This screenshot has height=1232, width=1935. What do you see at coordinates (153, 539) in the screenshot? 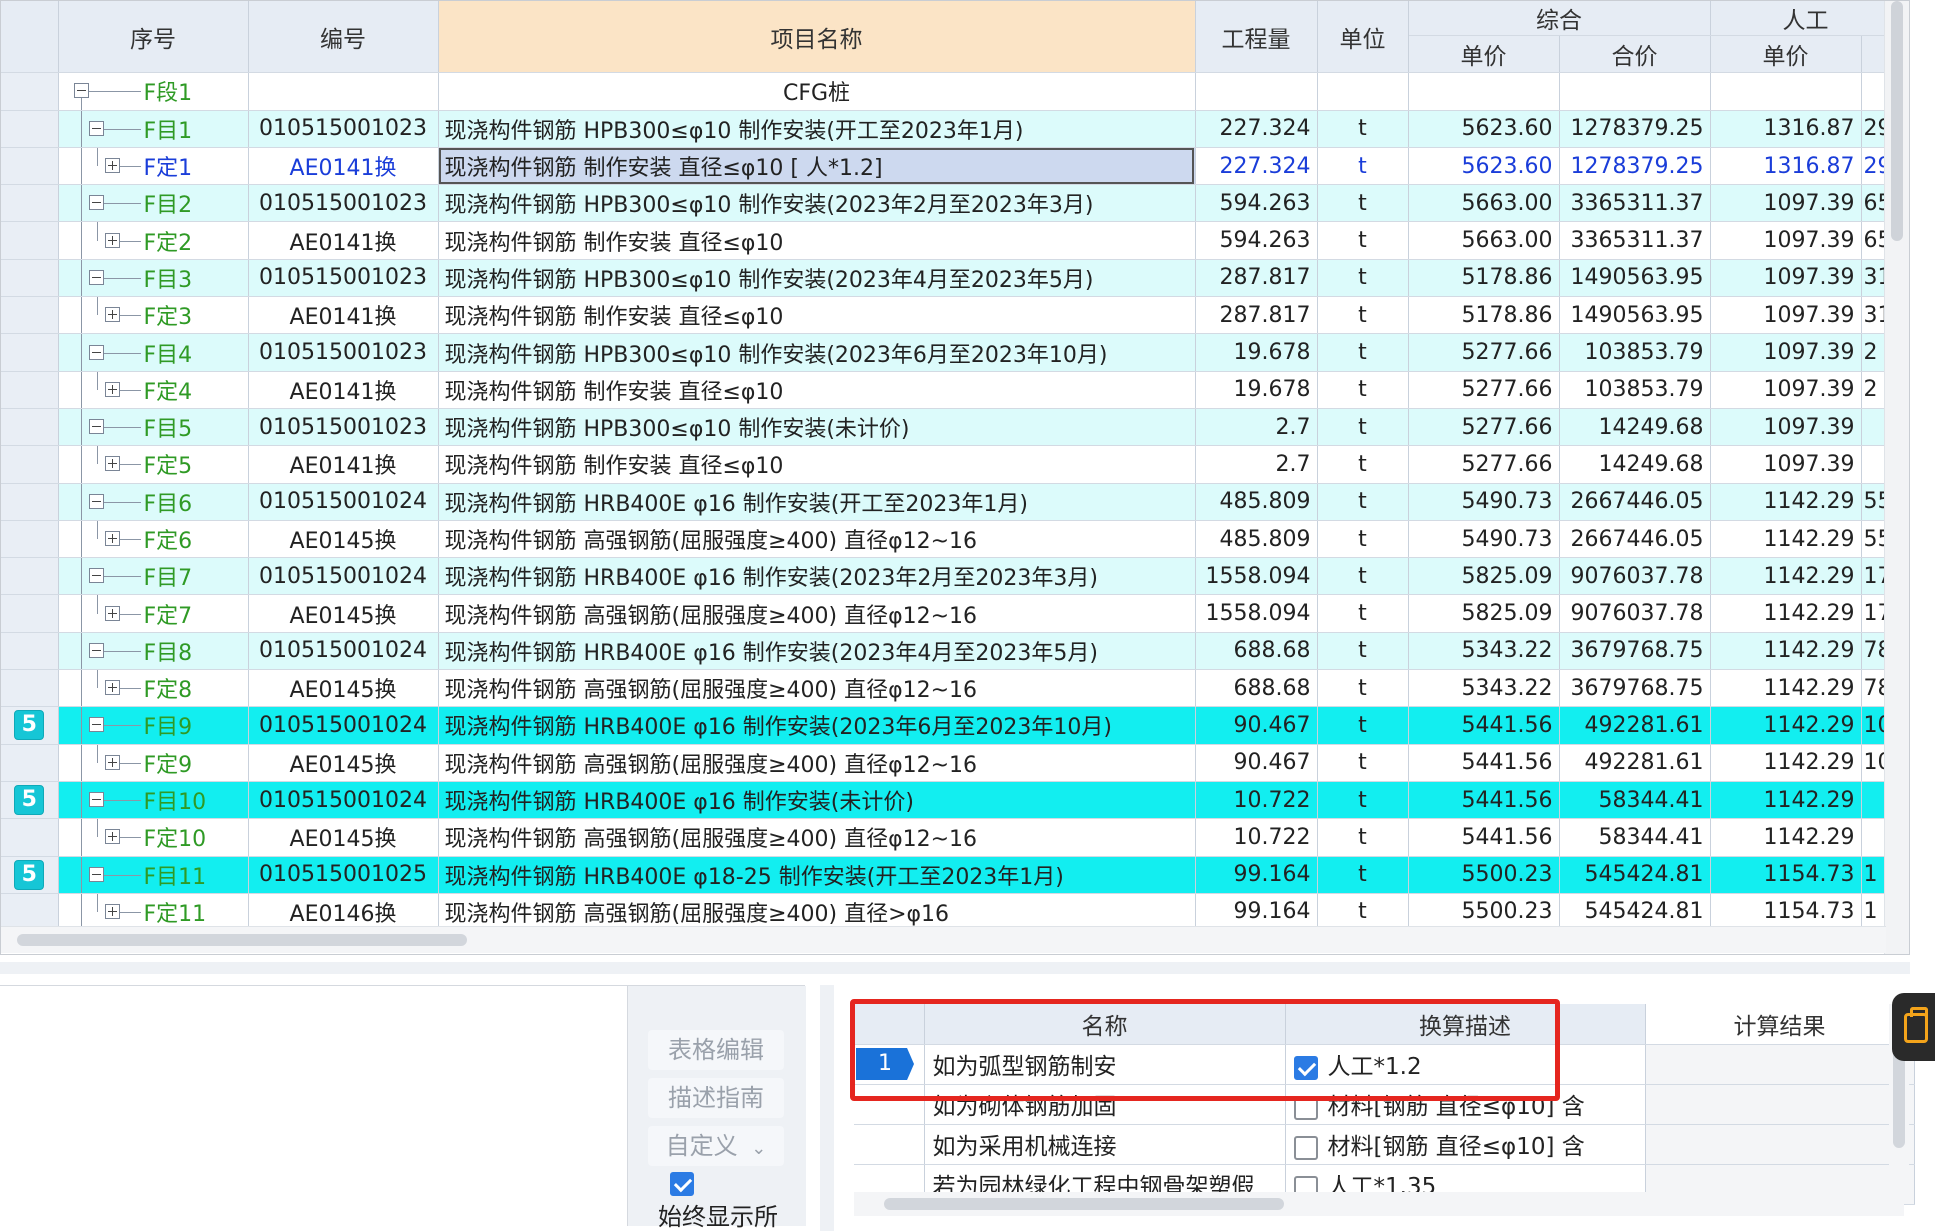
I see `tree-cell: F定6` at bounding box center [153, 539].